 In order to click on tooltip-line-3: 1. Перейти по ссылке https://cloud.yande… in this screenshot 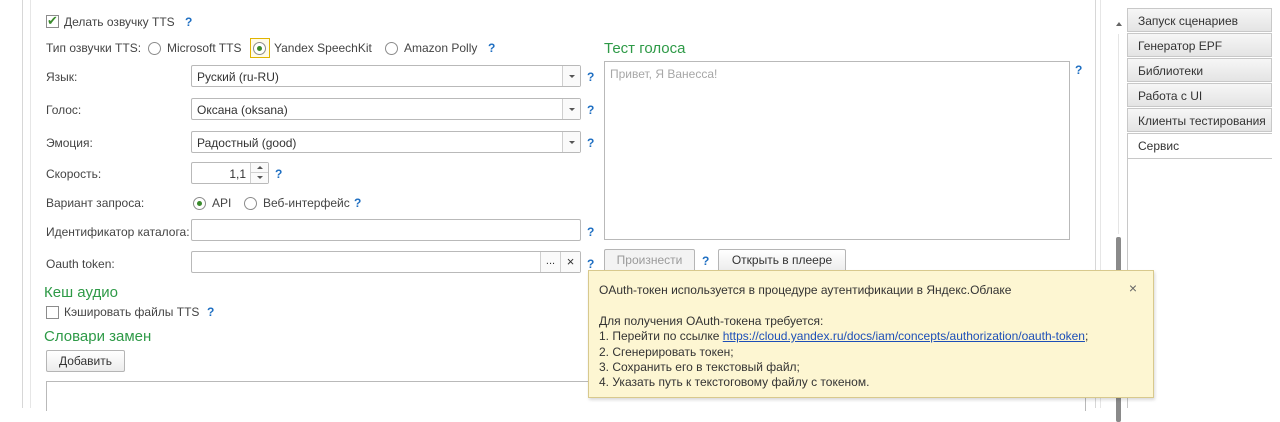, I will do `click(843, 336)`.